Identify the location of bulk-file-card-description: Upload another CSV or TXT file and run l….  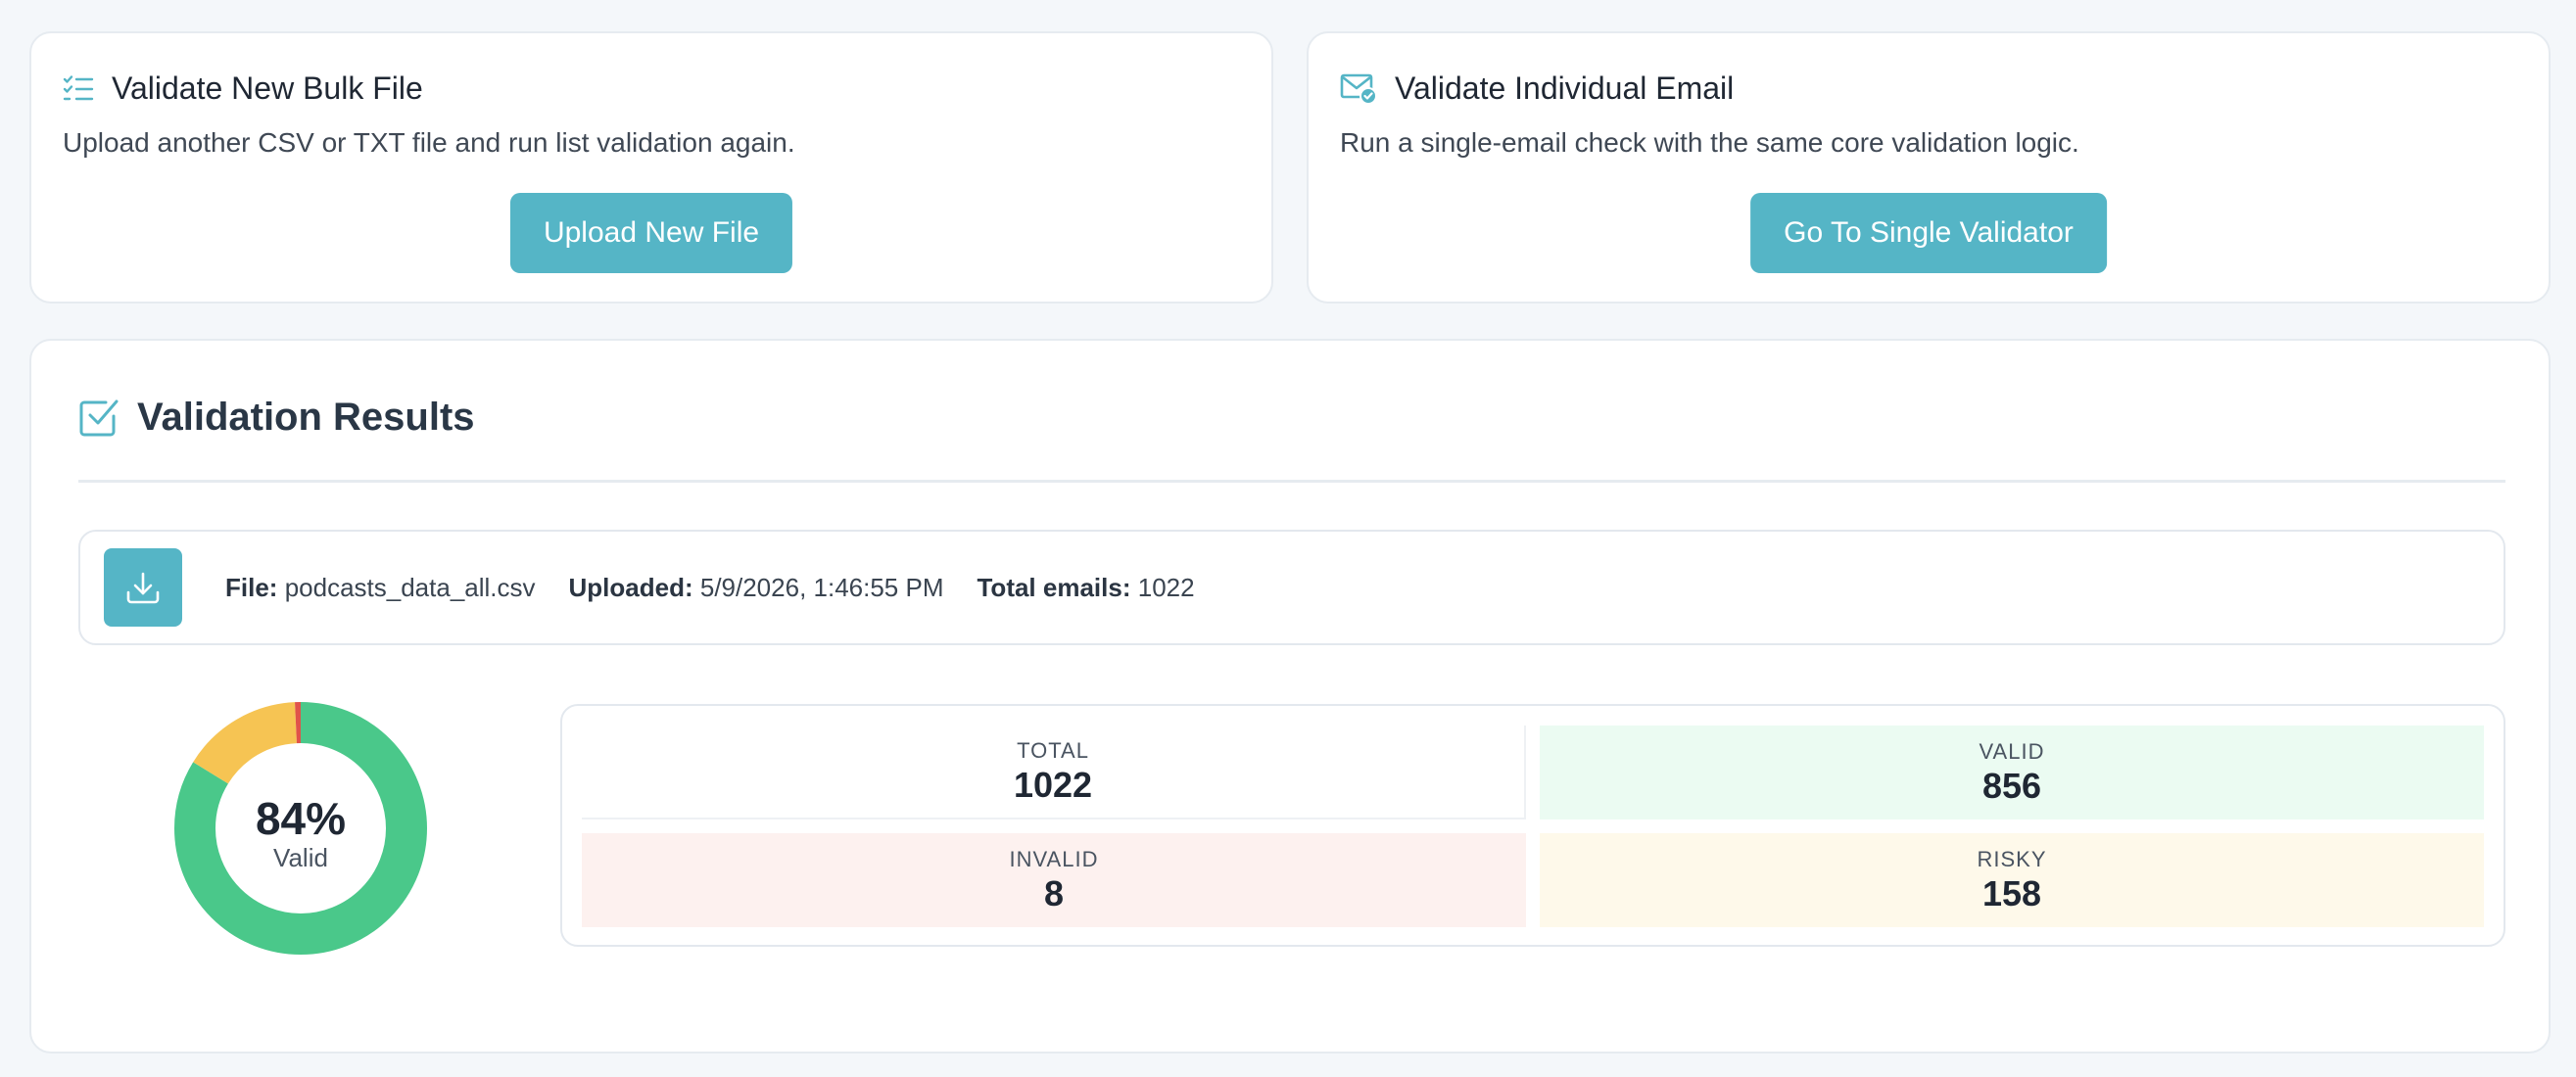
(429, 143).